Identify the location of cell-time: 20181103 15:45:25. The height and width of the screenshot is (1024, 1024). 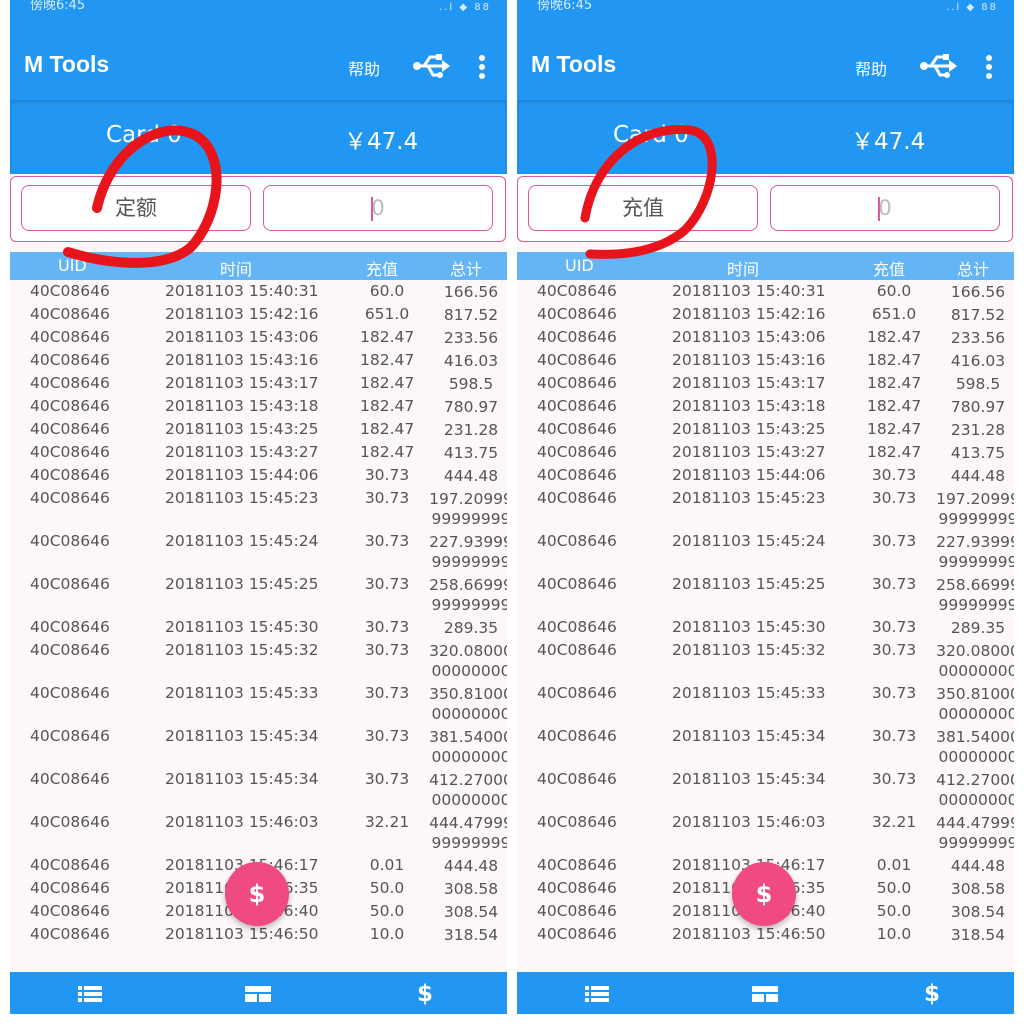
(749, 584).